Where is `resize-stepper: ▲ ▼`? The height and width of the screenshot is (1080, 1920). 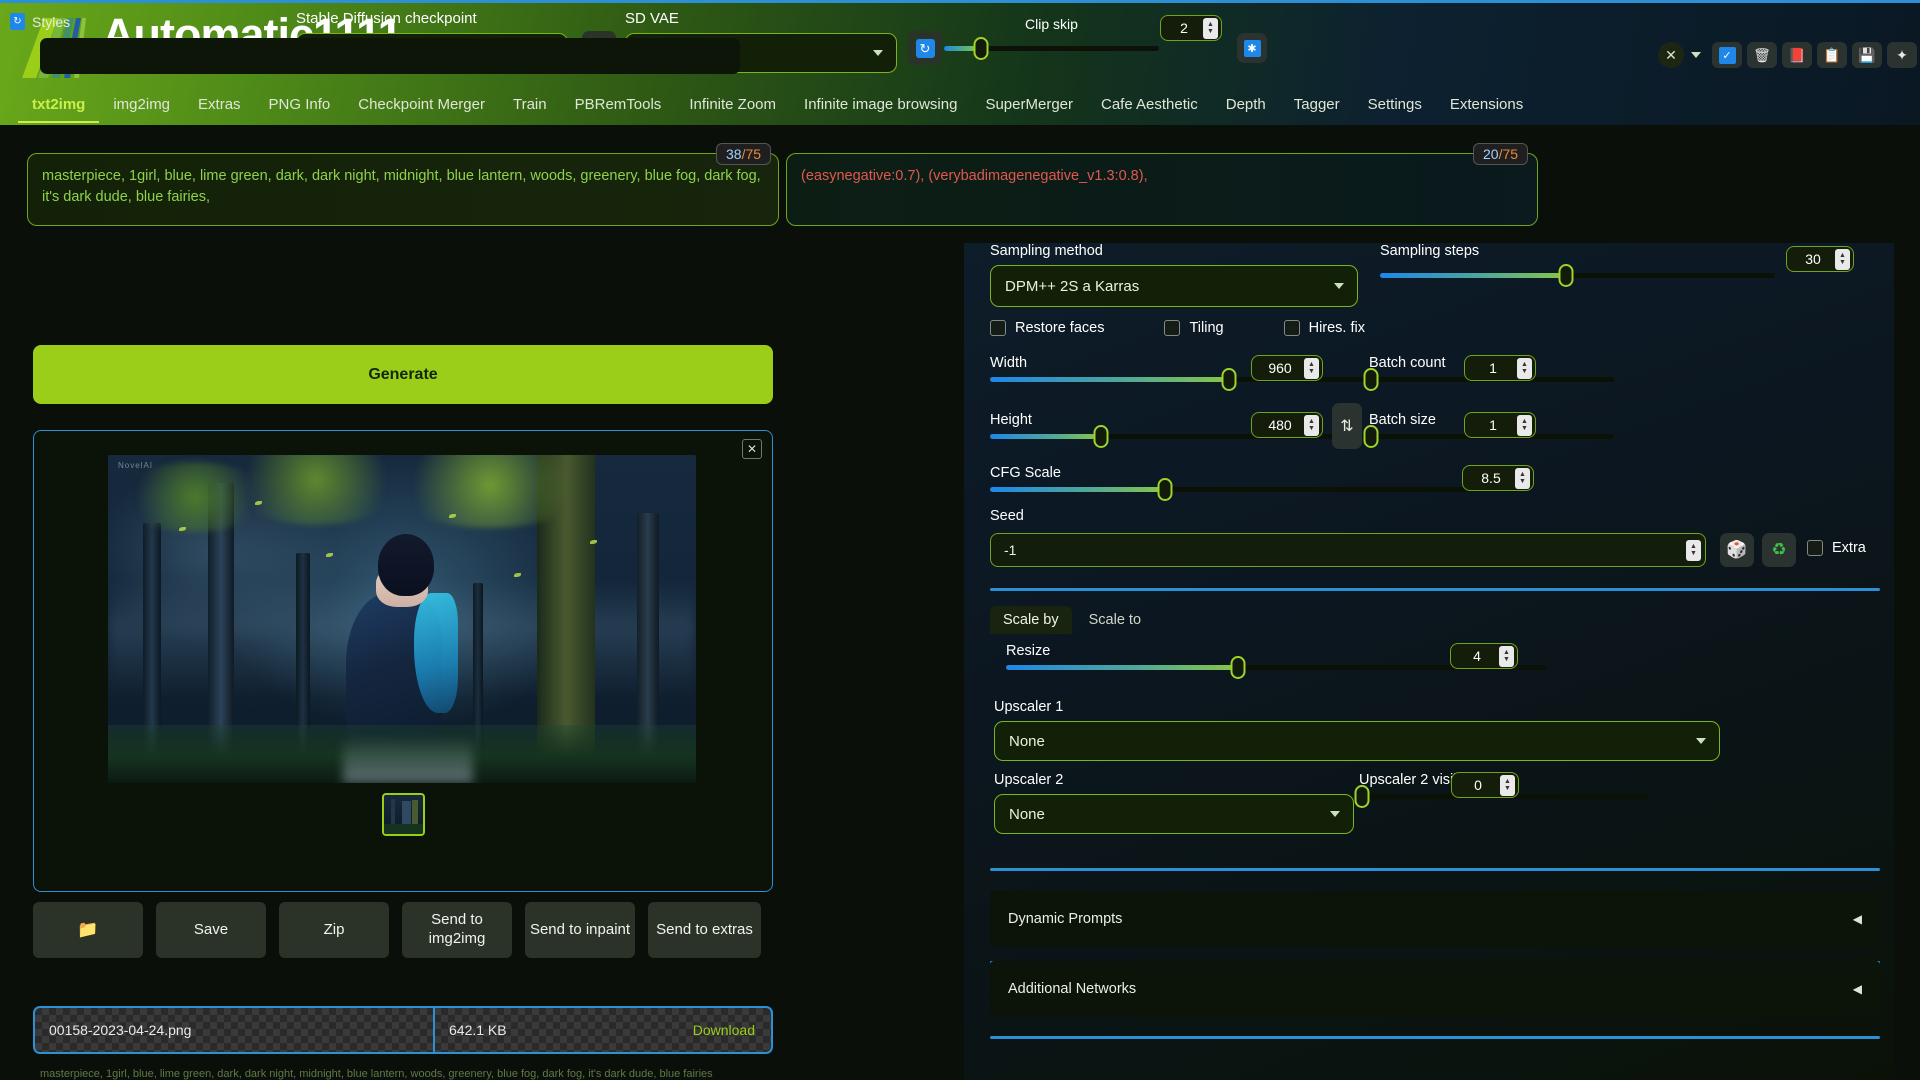
resize-stepper: ▲ ▼ is located at coordinates (1506, 656).